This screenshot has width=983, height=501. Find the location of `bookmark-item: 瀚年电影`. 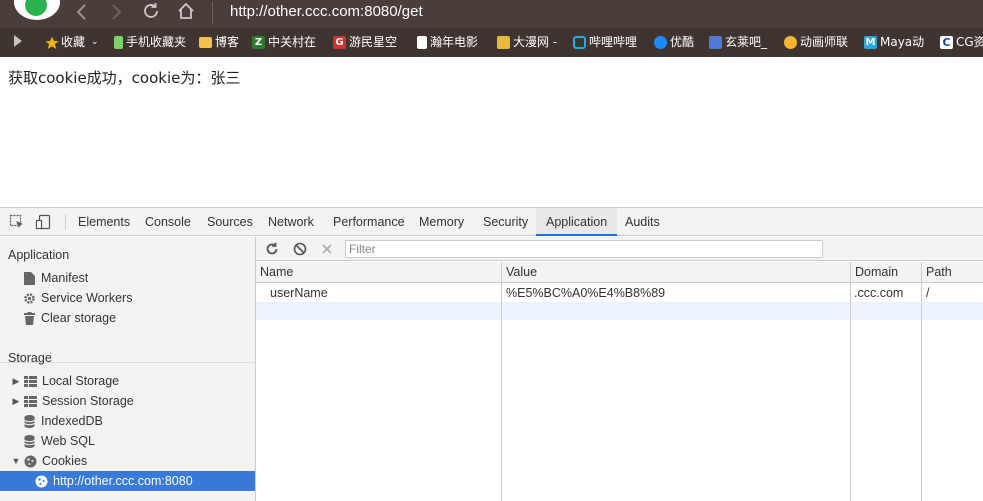

bookmark-item: 瀚年电影 is located at coordinates (447, 42).